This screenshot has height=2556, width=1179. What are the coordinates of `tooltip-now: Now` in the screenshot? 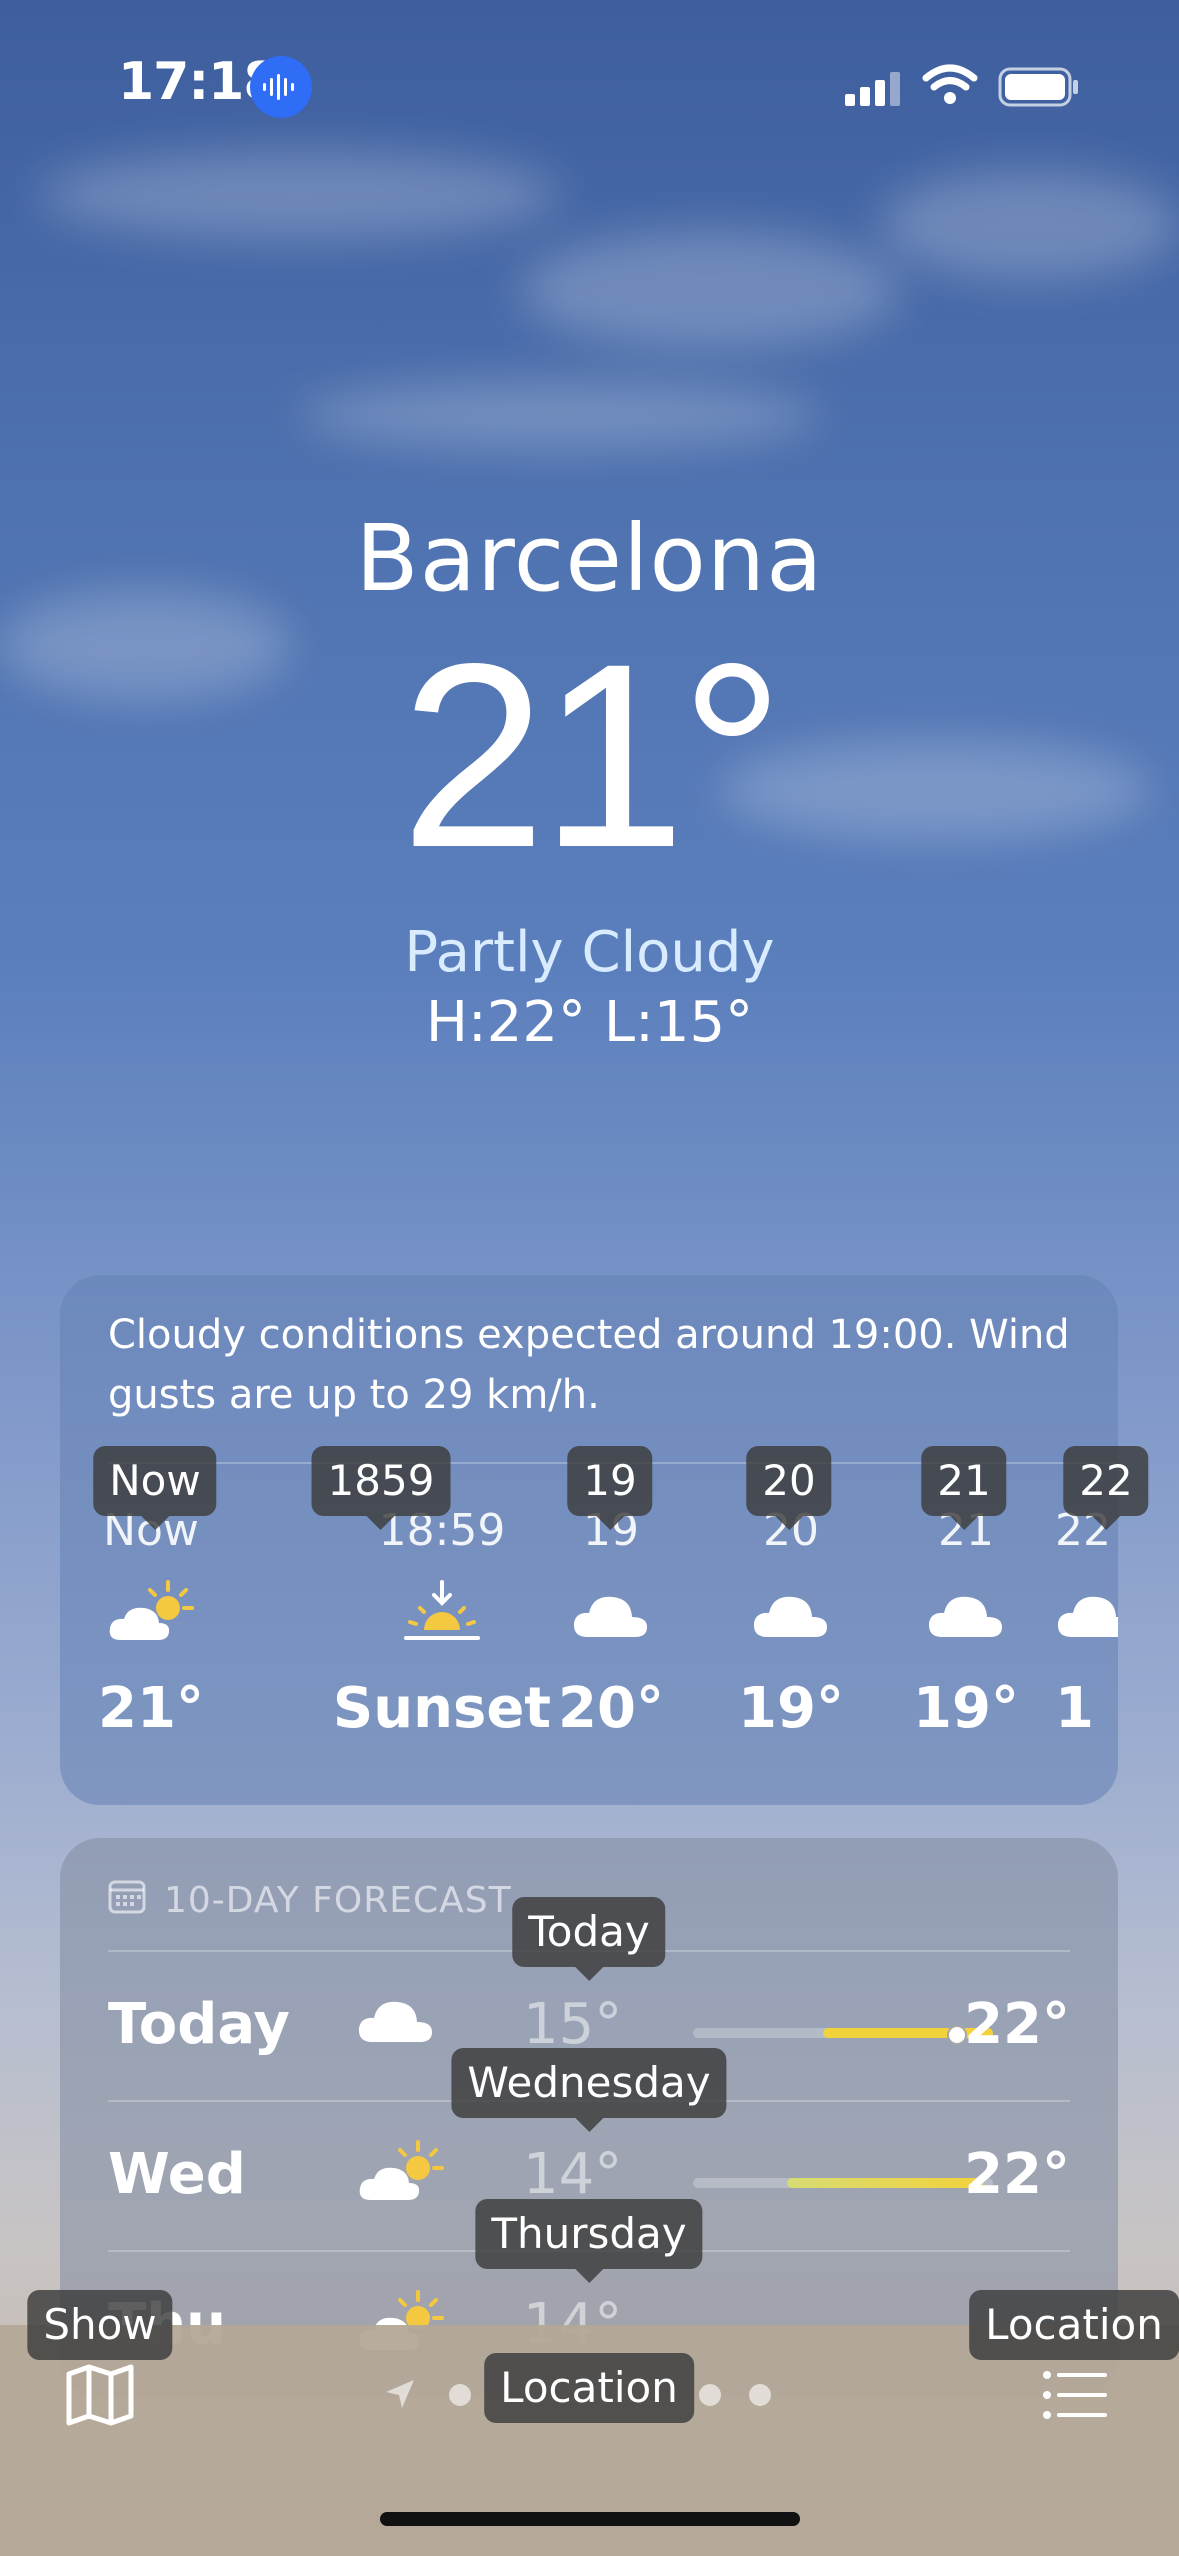 It's located at (155, 1488).